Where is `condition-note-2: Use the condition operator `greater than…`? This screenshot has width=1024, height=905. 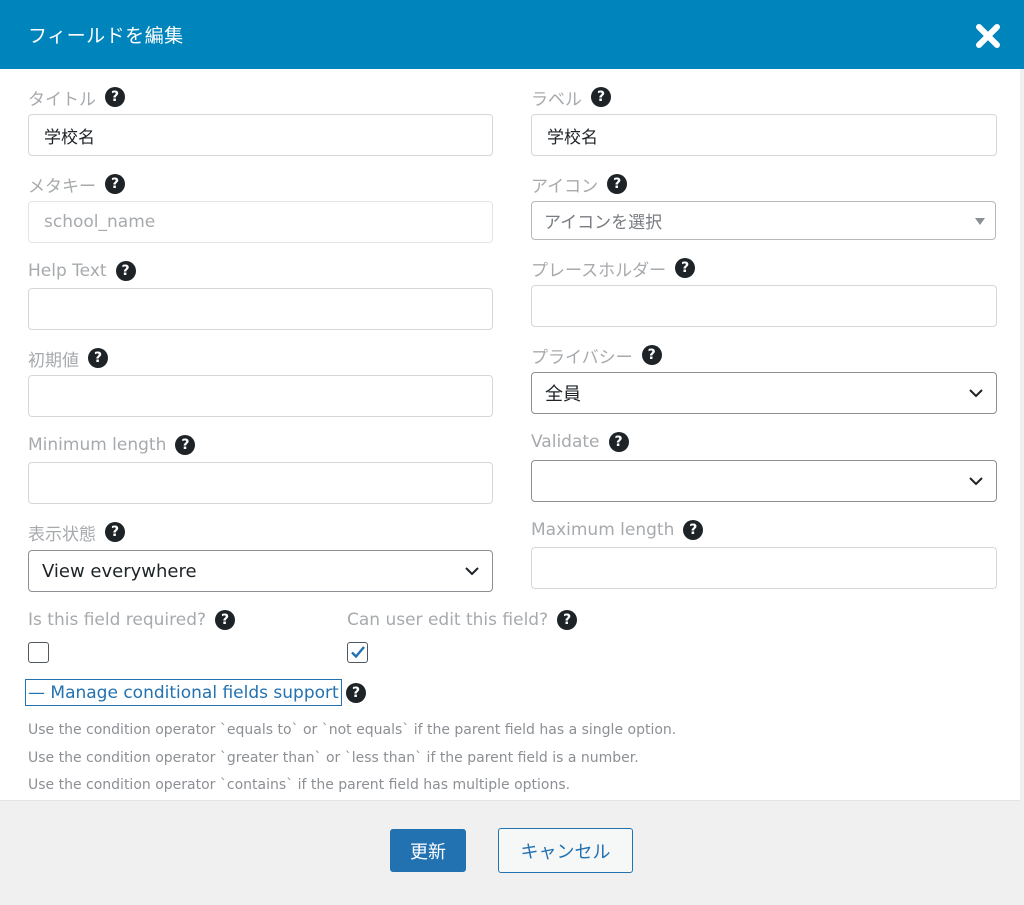
condition-note-2: Use the condition operator `greater than… is located at coordinates (333, 758).